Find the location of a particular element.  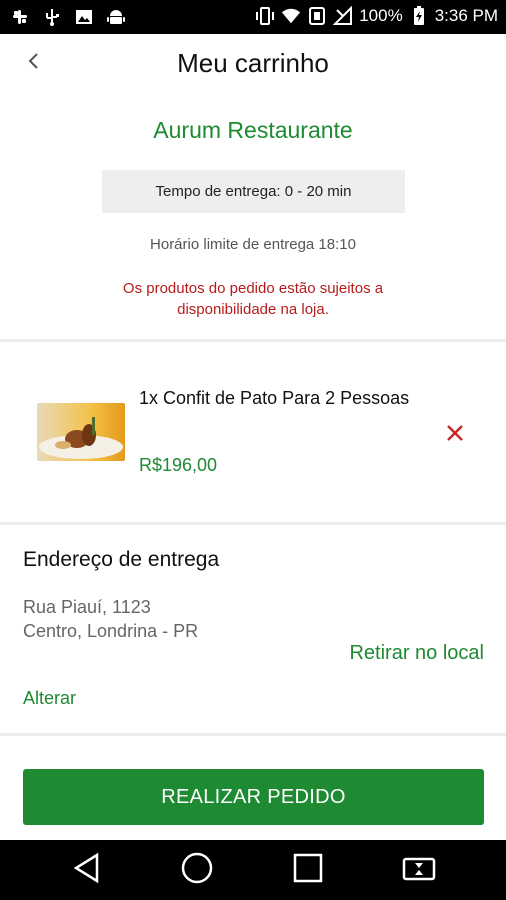

page-title: Meu carrinho is located at coordinates (253, 63).